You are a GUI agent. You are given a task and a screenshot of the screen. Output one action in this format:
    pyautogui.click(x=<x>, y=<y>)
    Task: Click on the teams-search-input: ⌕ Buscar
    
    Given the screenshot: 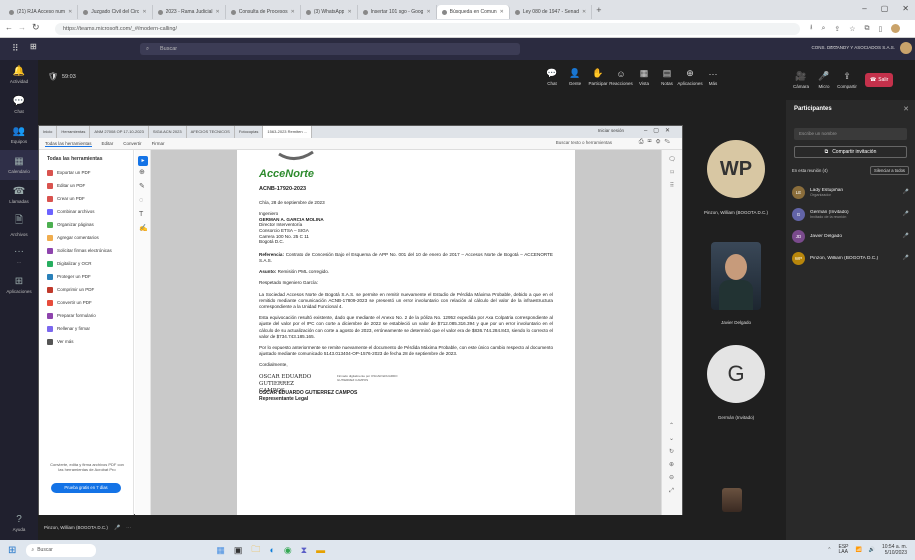 What is the action you would take?
    pyautogui.click(x=330, y=49)
    